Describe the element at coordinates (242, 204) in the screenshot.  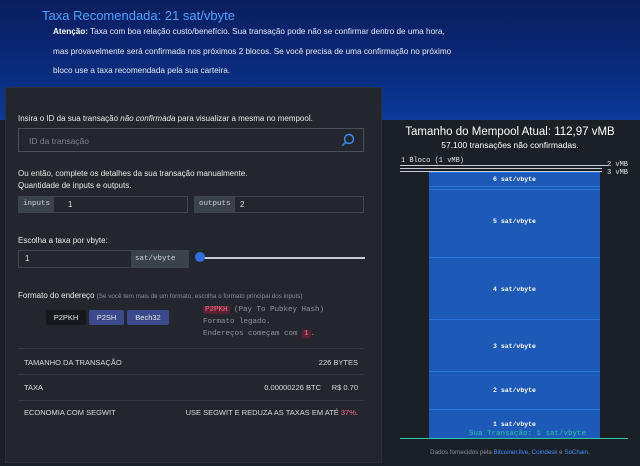
I see `outputs-value: 2` at that location.